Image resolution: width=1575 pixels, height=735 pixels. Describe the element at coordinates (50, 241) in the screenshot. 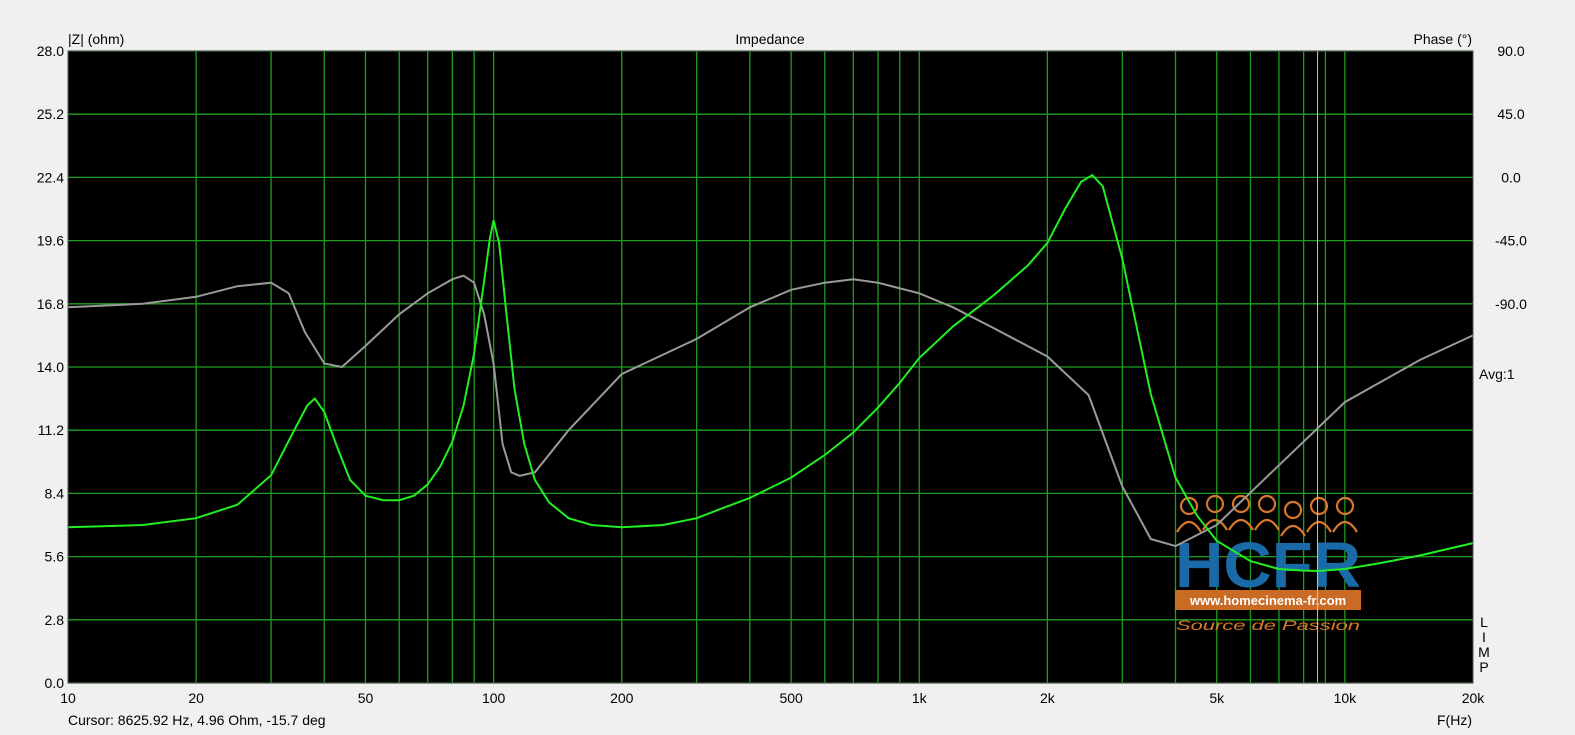

I see `left-tick-label: 19.6` at that location.